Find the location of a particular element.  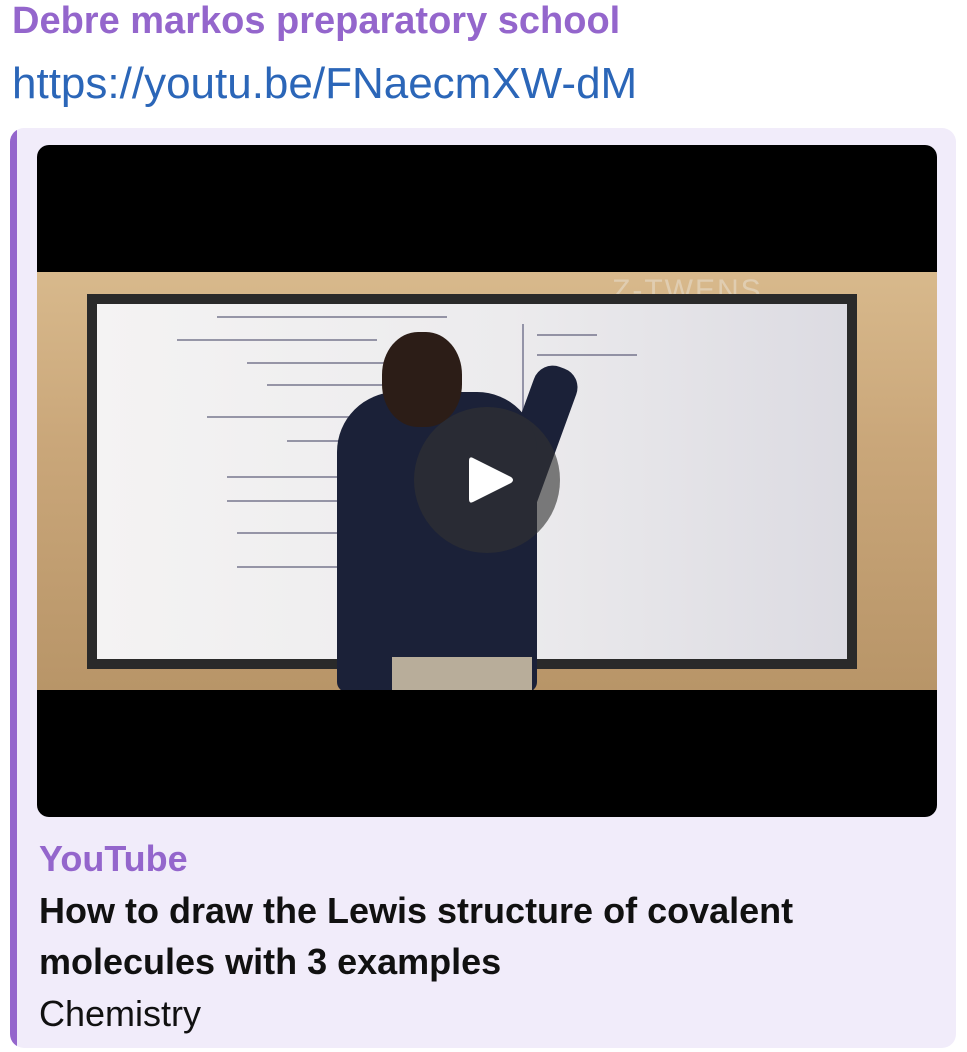

teacher-head is located at coordinates (422, 379).